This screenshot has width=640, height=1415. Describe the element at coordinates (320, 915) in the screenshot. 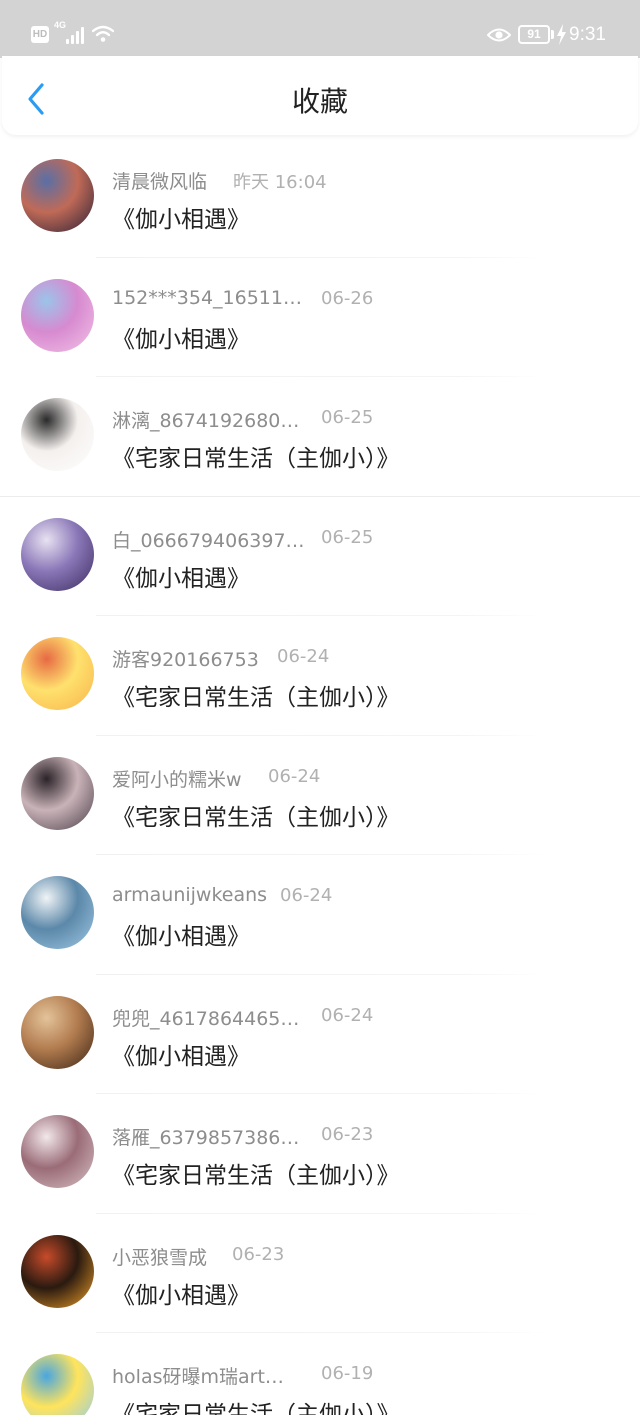

I see `list-item: armaunijwkeans 06-24 《伽小相遇》` at that location.